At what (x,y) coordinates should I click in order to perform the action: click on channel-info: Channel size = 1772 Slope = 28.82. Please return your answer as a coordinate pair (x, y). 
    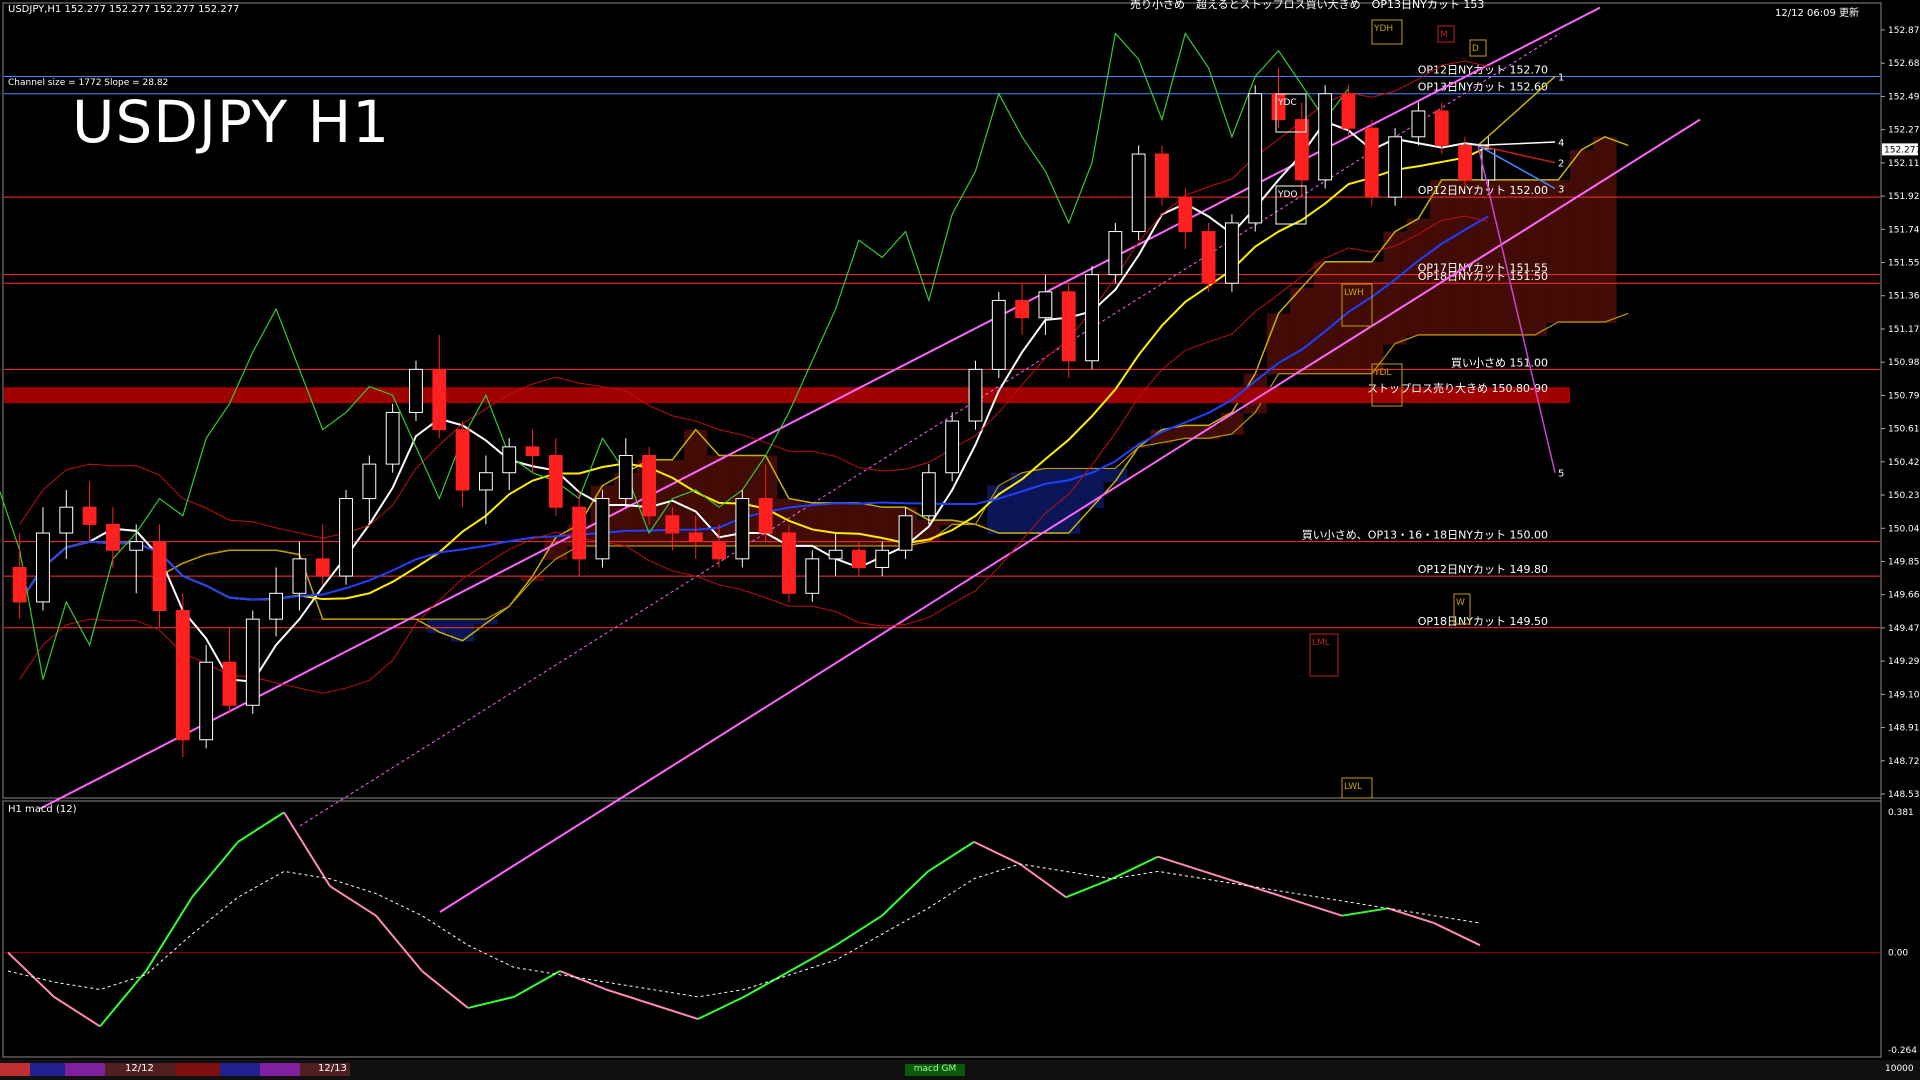
    Looking at the image, I should click on (88, 83).